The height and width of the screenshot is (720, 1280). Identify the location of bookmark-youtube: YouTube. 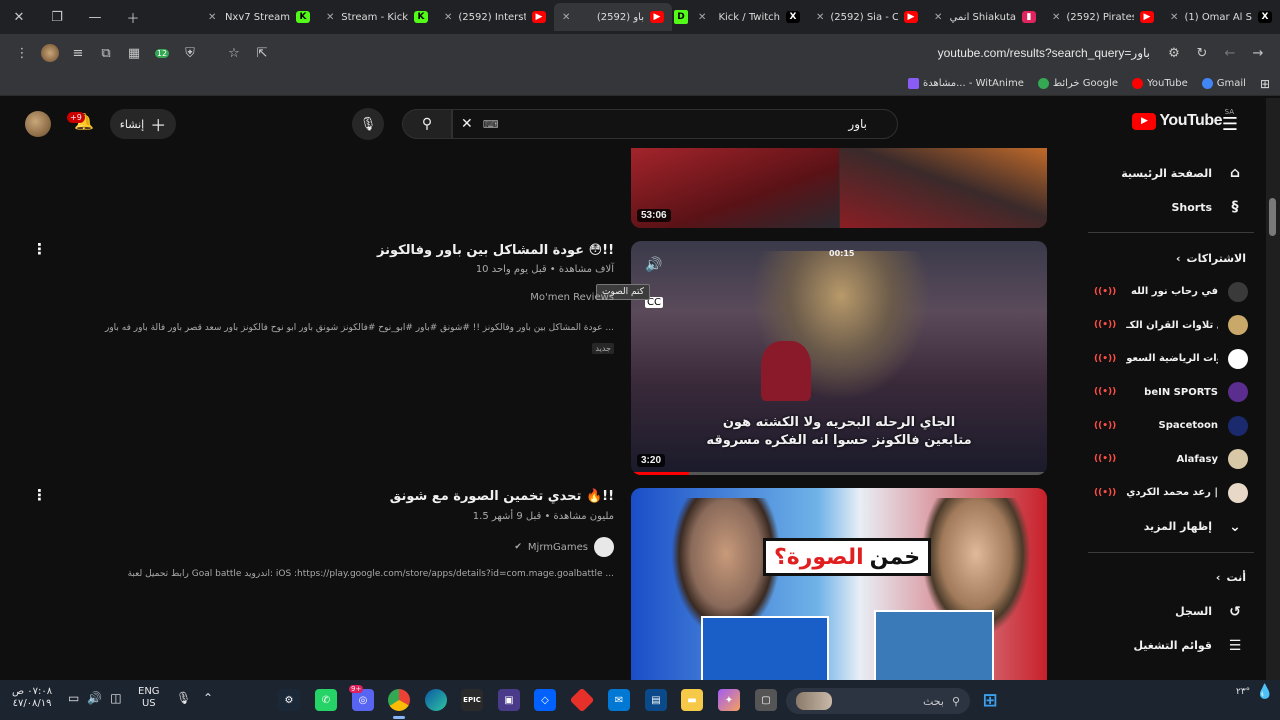
(1160, 83).